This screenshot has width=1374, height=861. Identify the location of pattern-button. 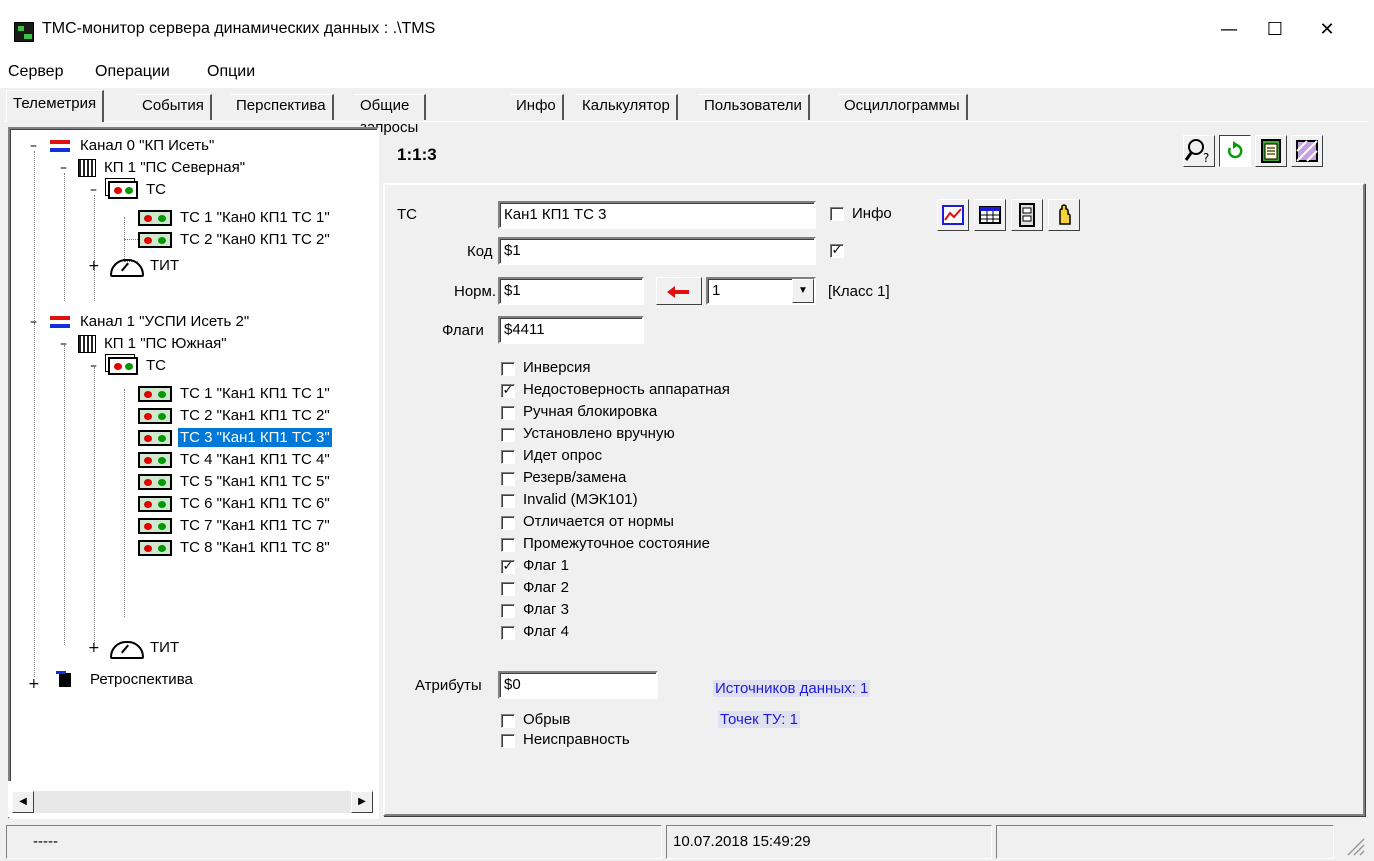
(1307, 151).